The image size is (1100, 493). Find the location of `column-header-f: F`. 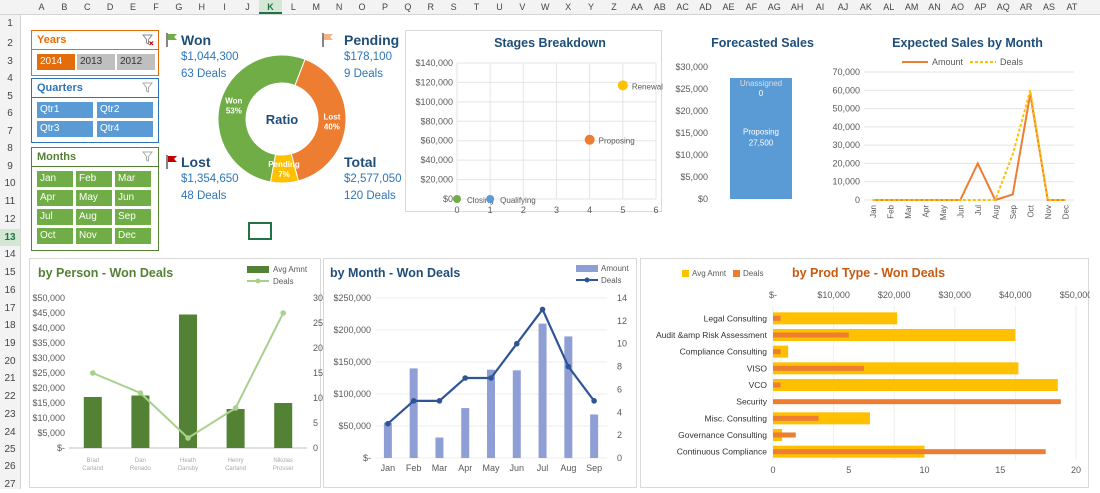

column-header-f: F is located at coordinates (156, 7).